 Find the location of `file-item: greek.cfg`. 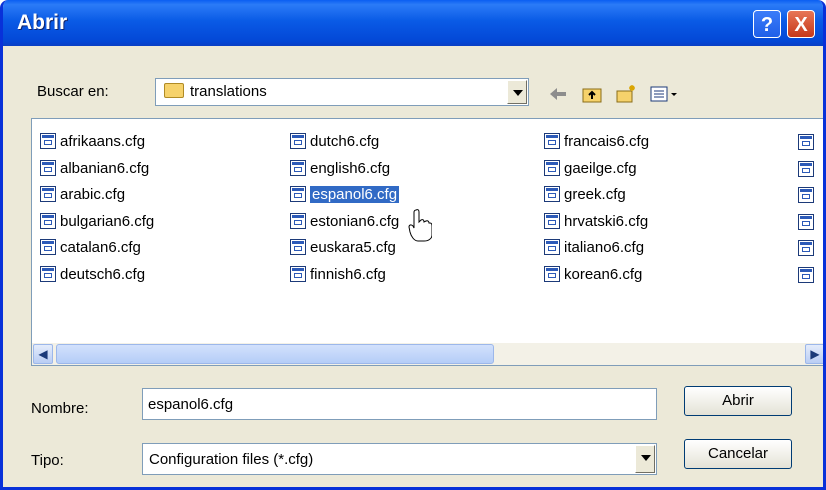

file-item: greek.cfg is located at coordinates (585, 195).